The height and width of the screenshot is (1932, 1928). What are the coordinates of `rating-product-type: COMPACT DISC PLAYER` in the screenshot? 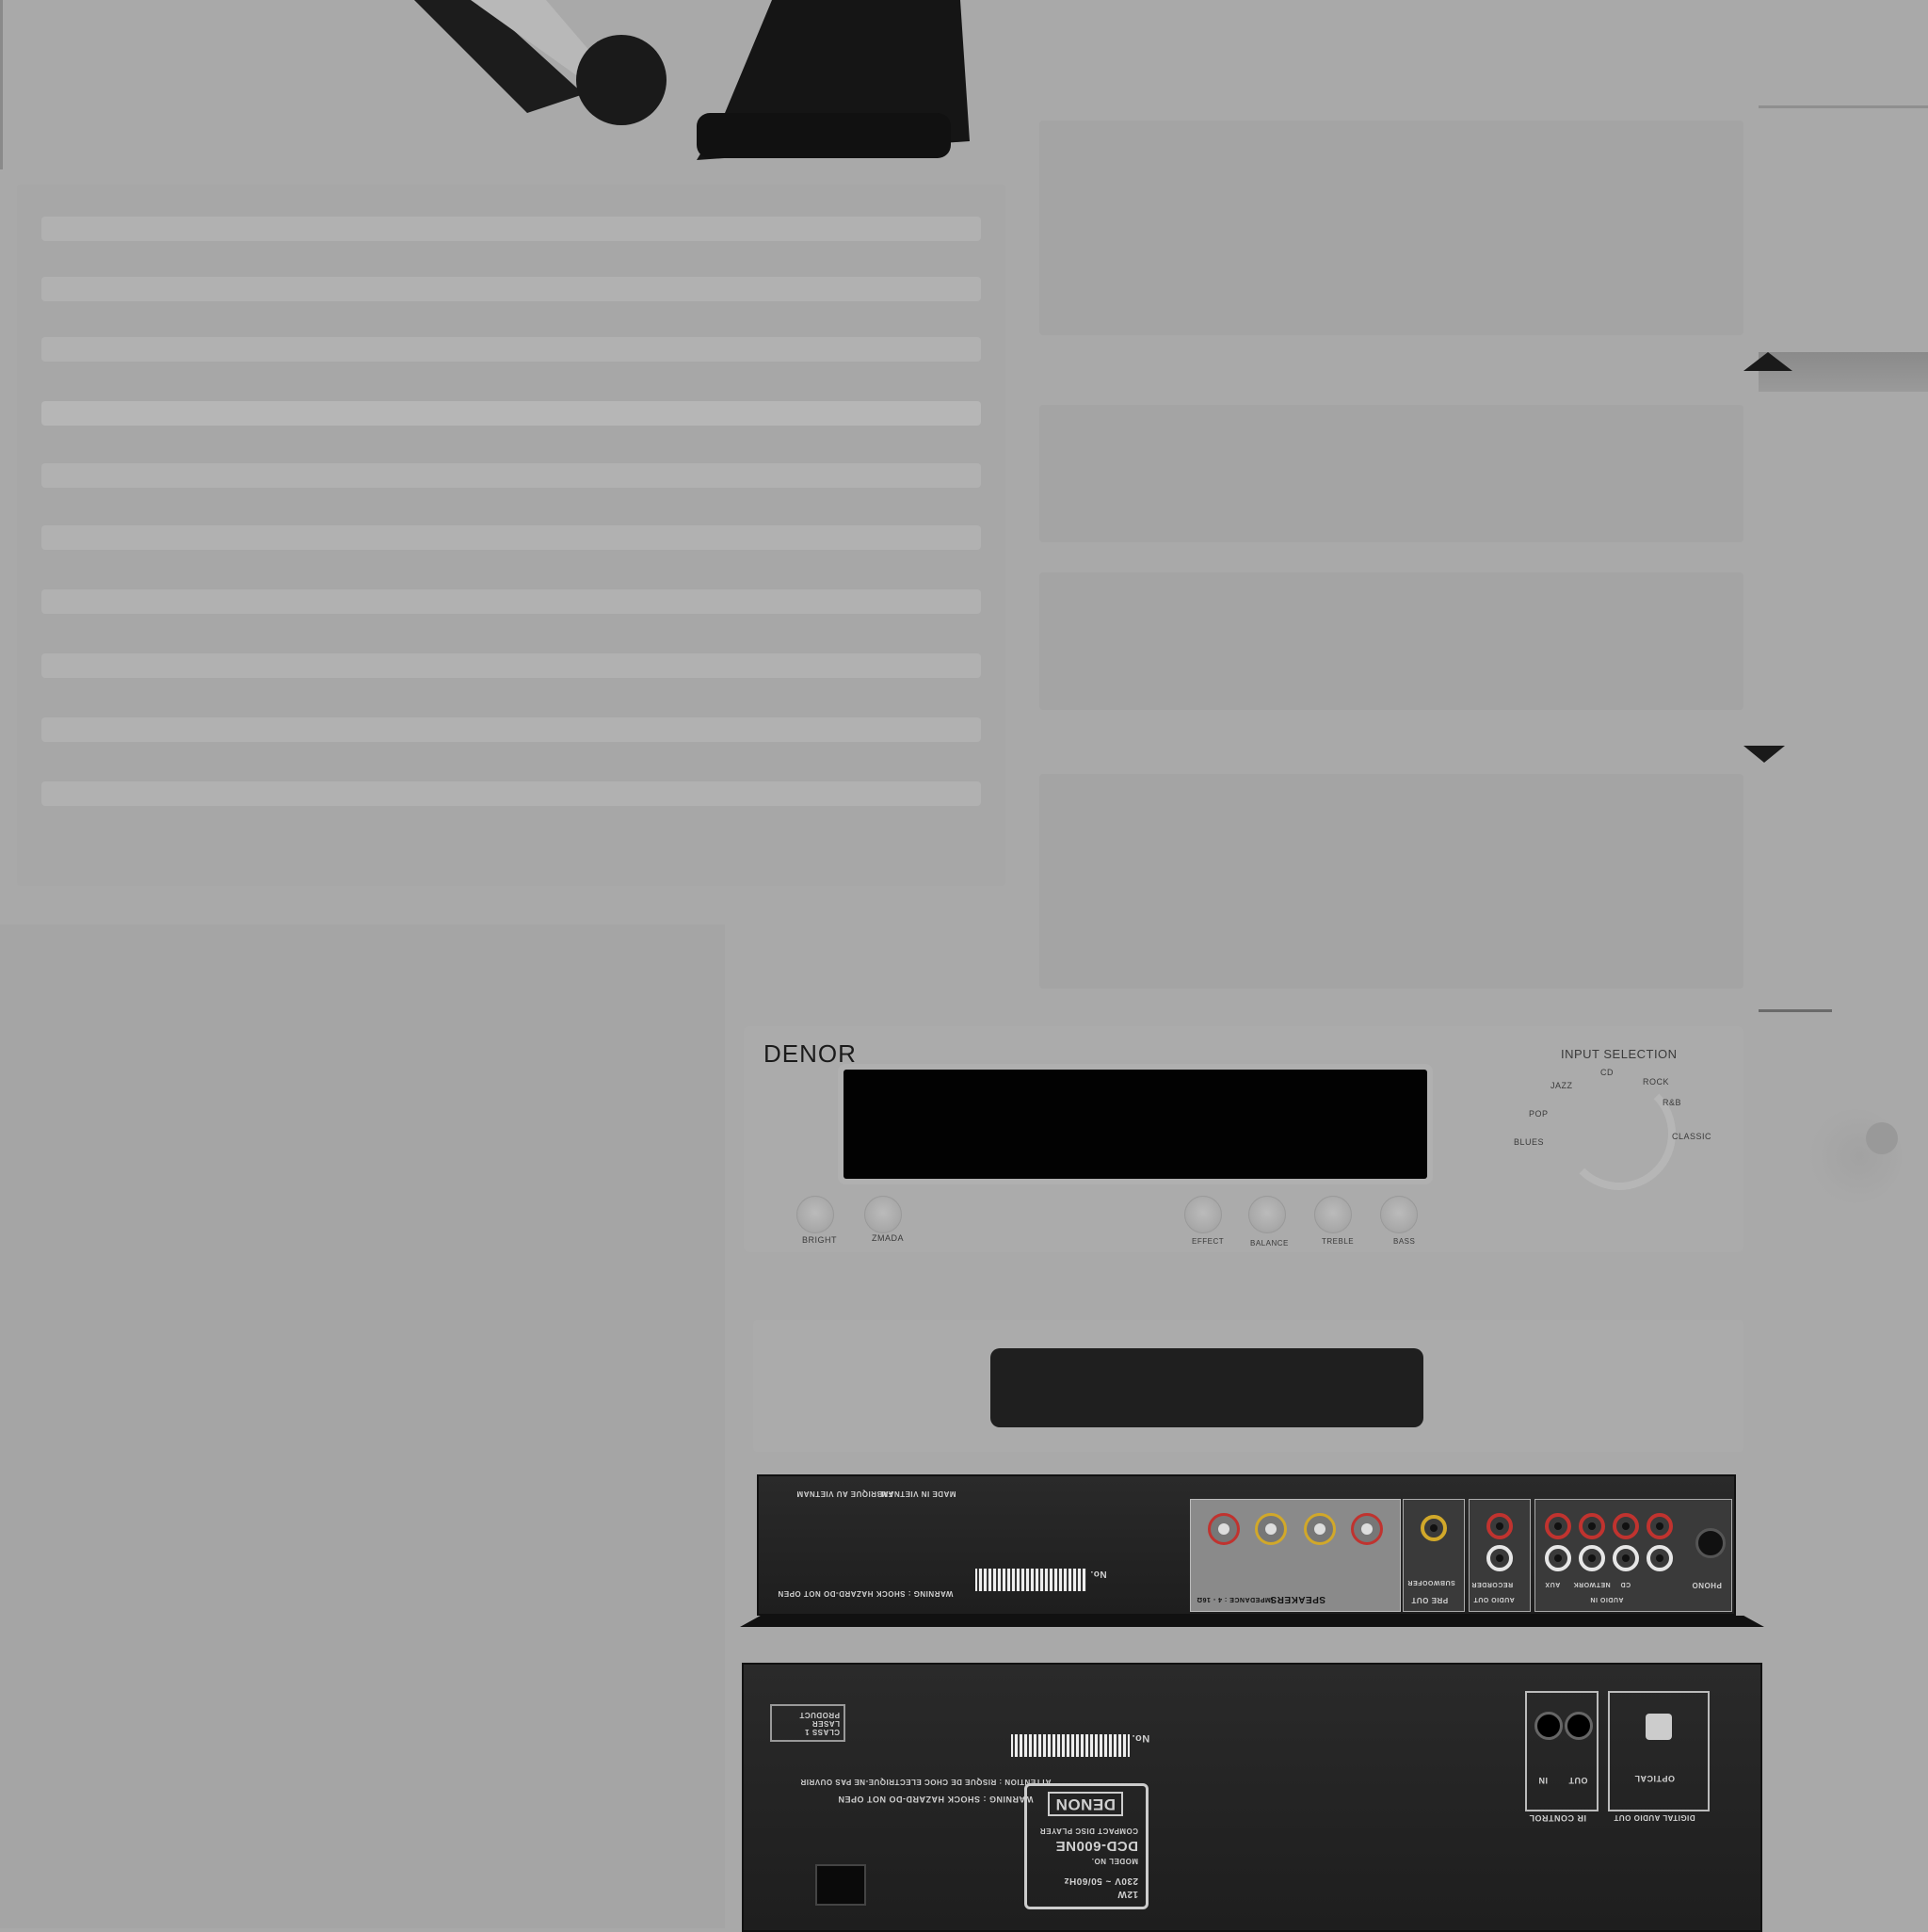 It's located at (1088, 1831).